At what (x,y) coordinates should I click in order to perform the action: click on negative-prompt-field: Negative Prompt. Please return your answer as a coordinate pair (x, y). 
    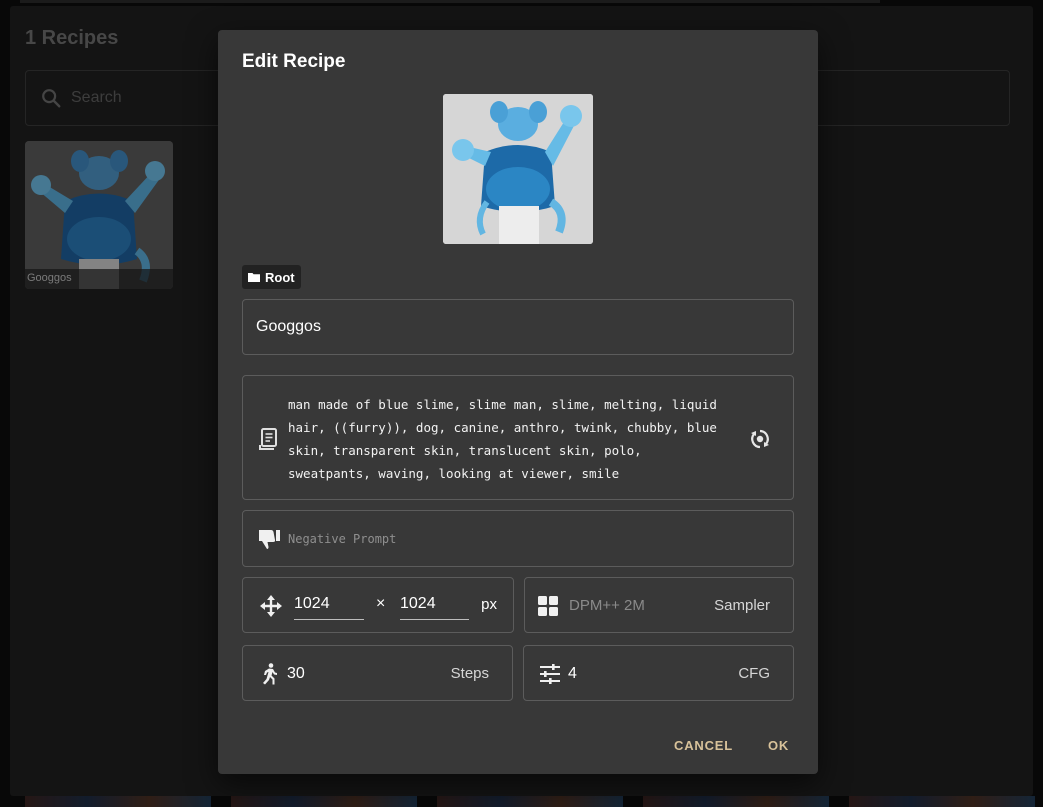
    Looking at the image, I should click on (518, 538).